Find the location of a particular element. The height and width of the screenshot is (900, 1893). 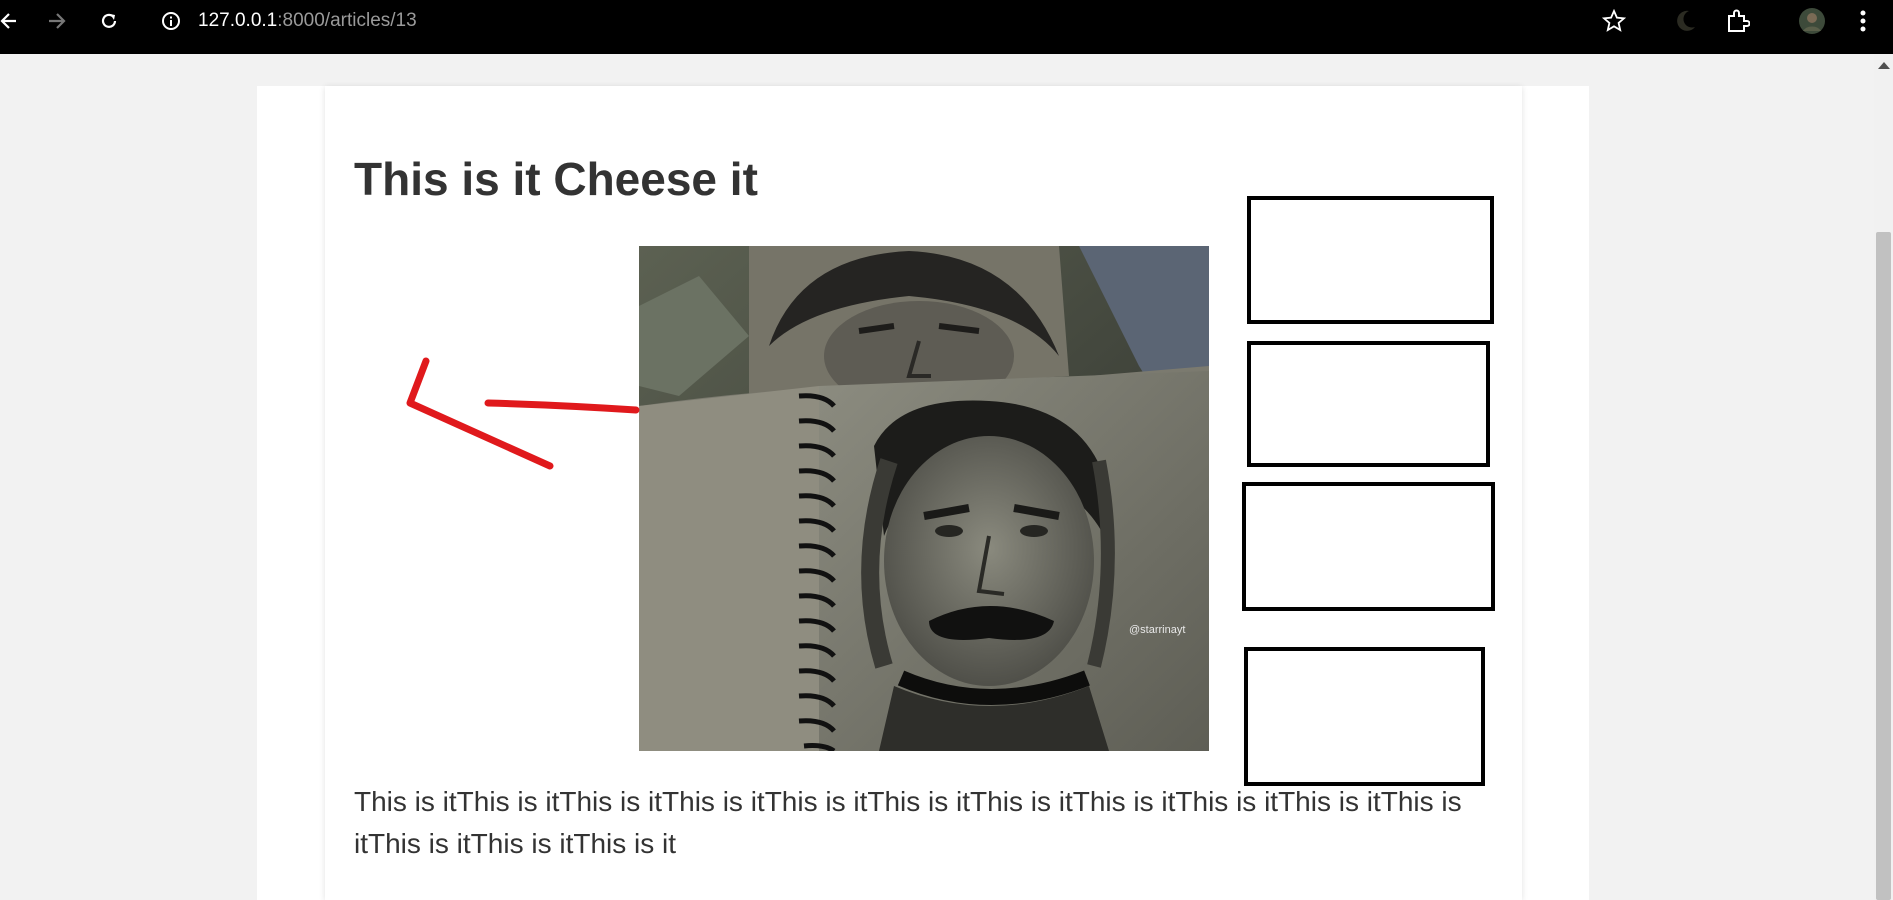

extensions-puzzle-icon is located at coordinates (1737, 21).